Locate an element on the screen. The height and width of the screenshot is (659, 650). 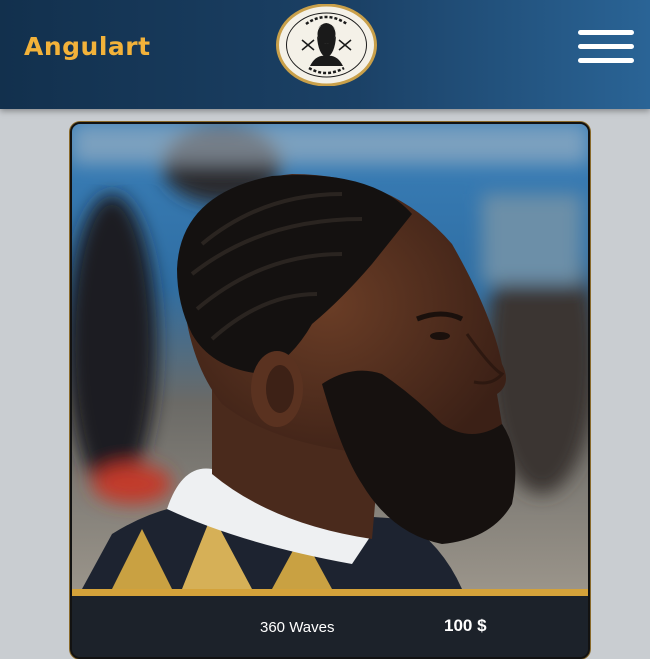
brand-logo-text: Angulart is located at coordinates (87, 46).